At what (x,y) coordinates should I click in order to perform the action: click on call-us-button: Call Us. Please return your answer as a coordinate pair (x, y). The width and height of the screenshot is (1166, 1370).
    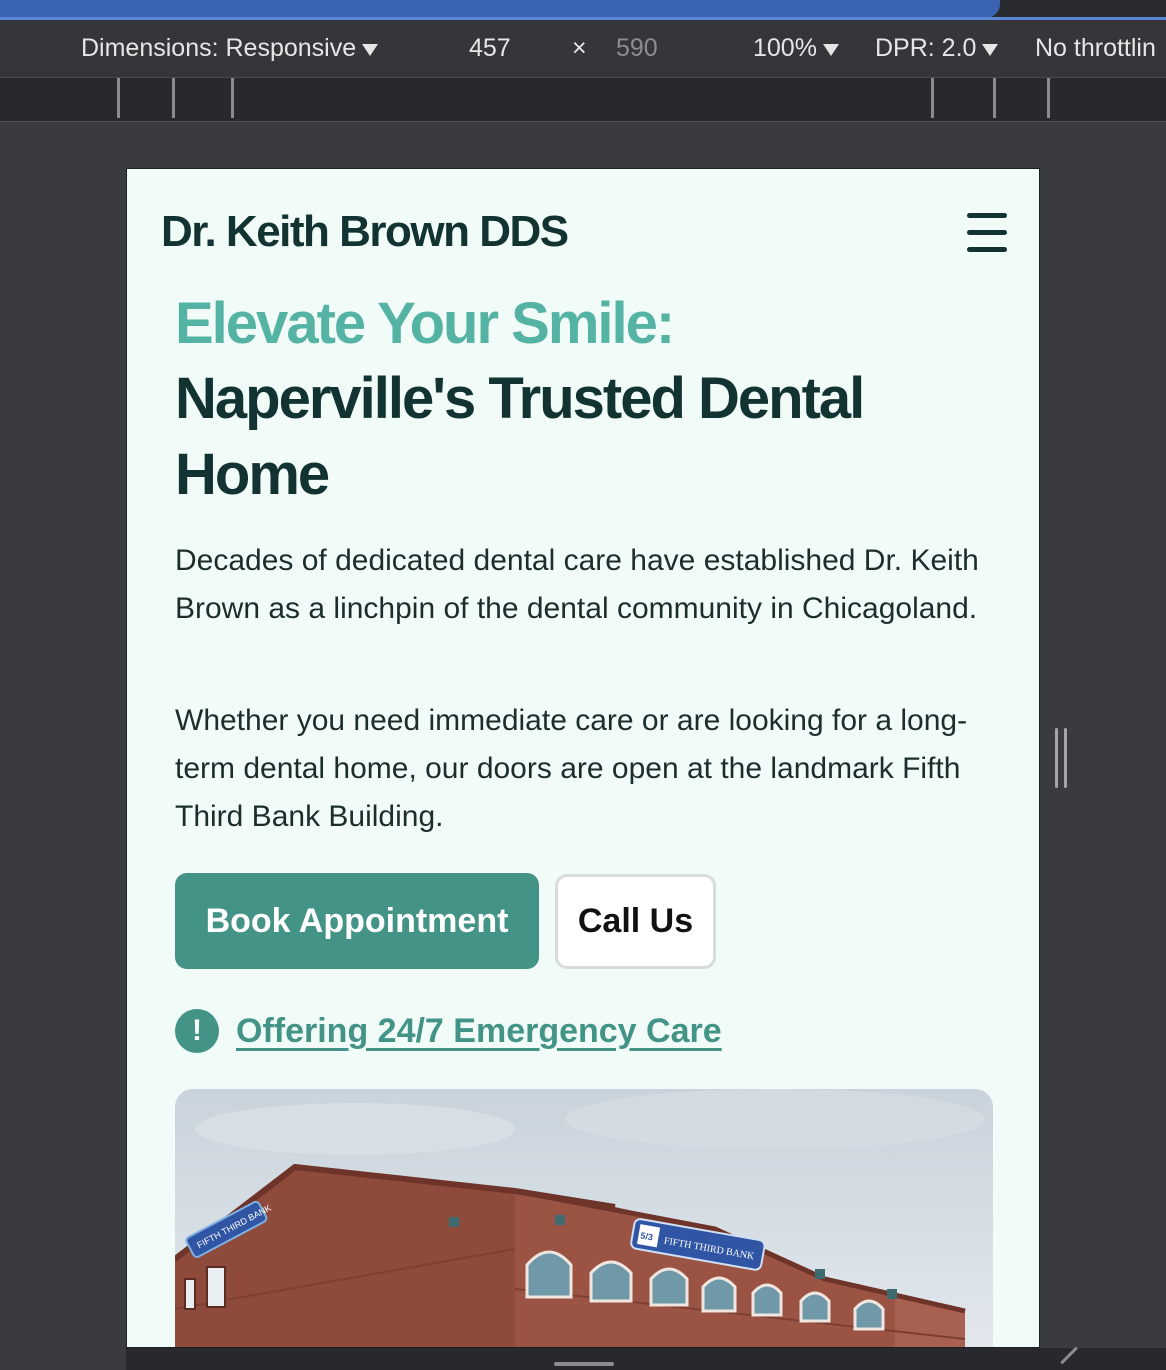
    Looking at the image, I should click on (635, 921).